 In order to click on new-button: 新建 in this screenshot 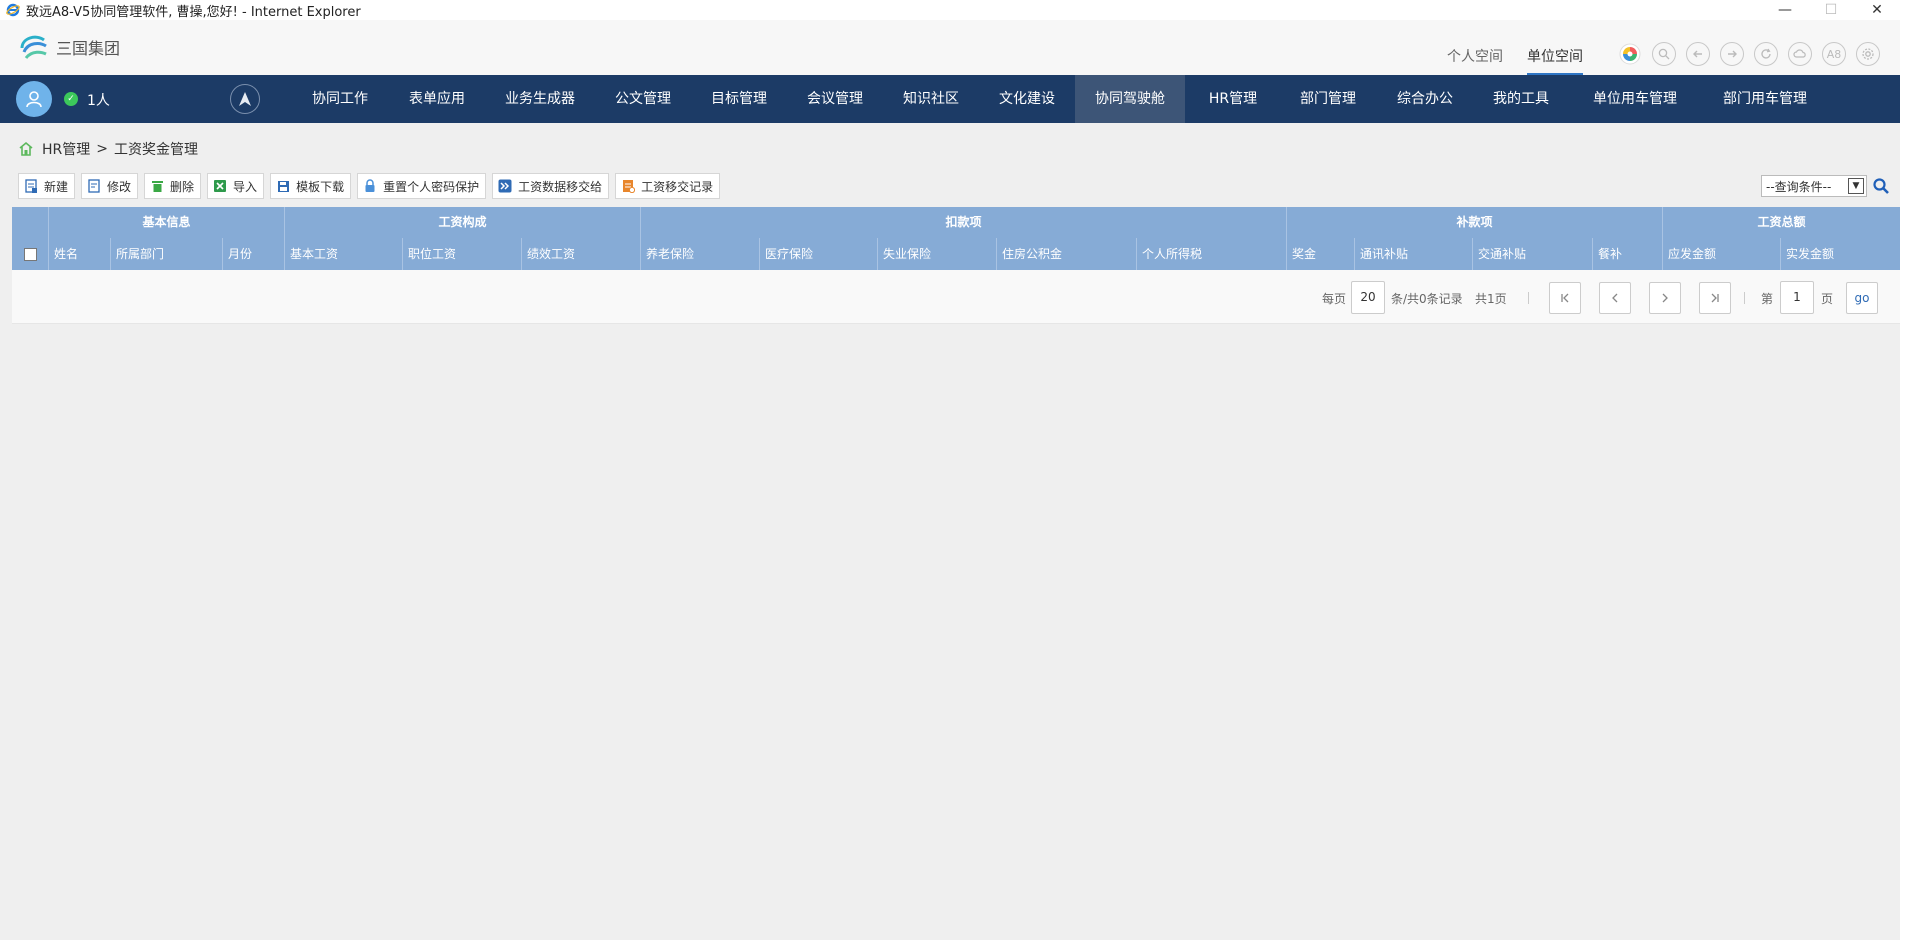, I will do `click(47, 186)`.